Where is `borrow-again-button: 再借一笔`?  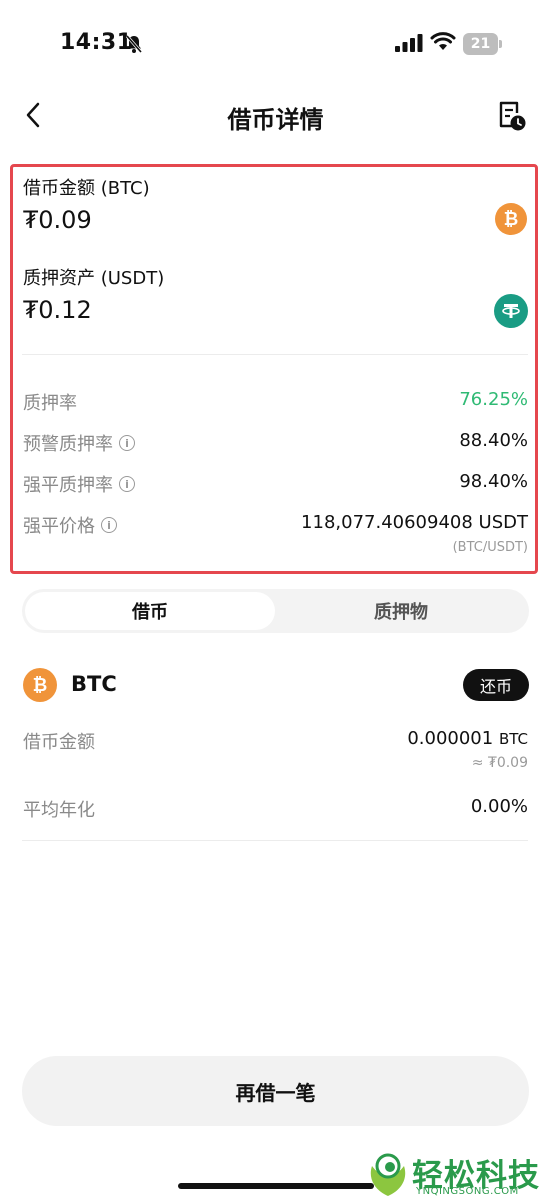 borrow-again-button: 再借一笔 is located at coordinates (275, 1091).